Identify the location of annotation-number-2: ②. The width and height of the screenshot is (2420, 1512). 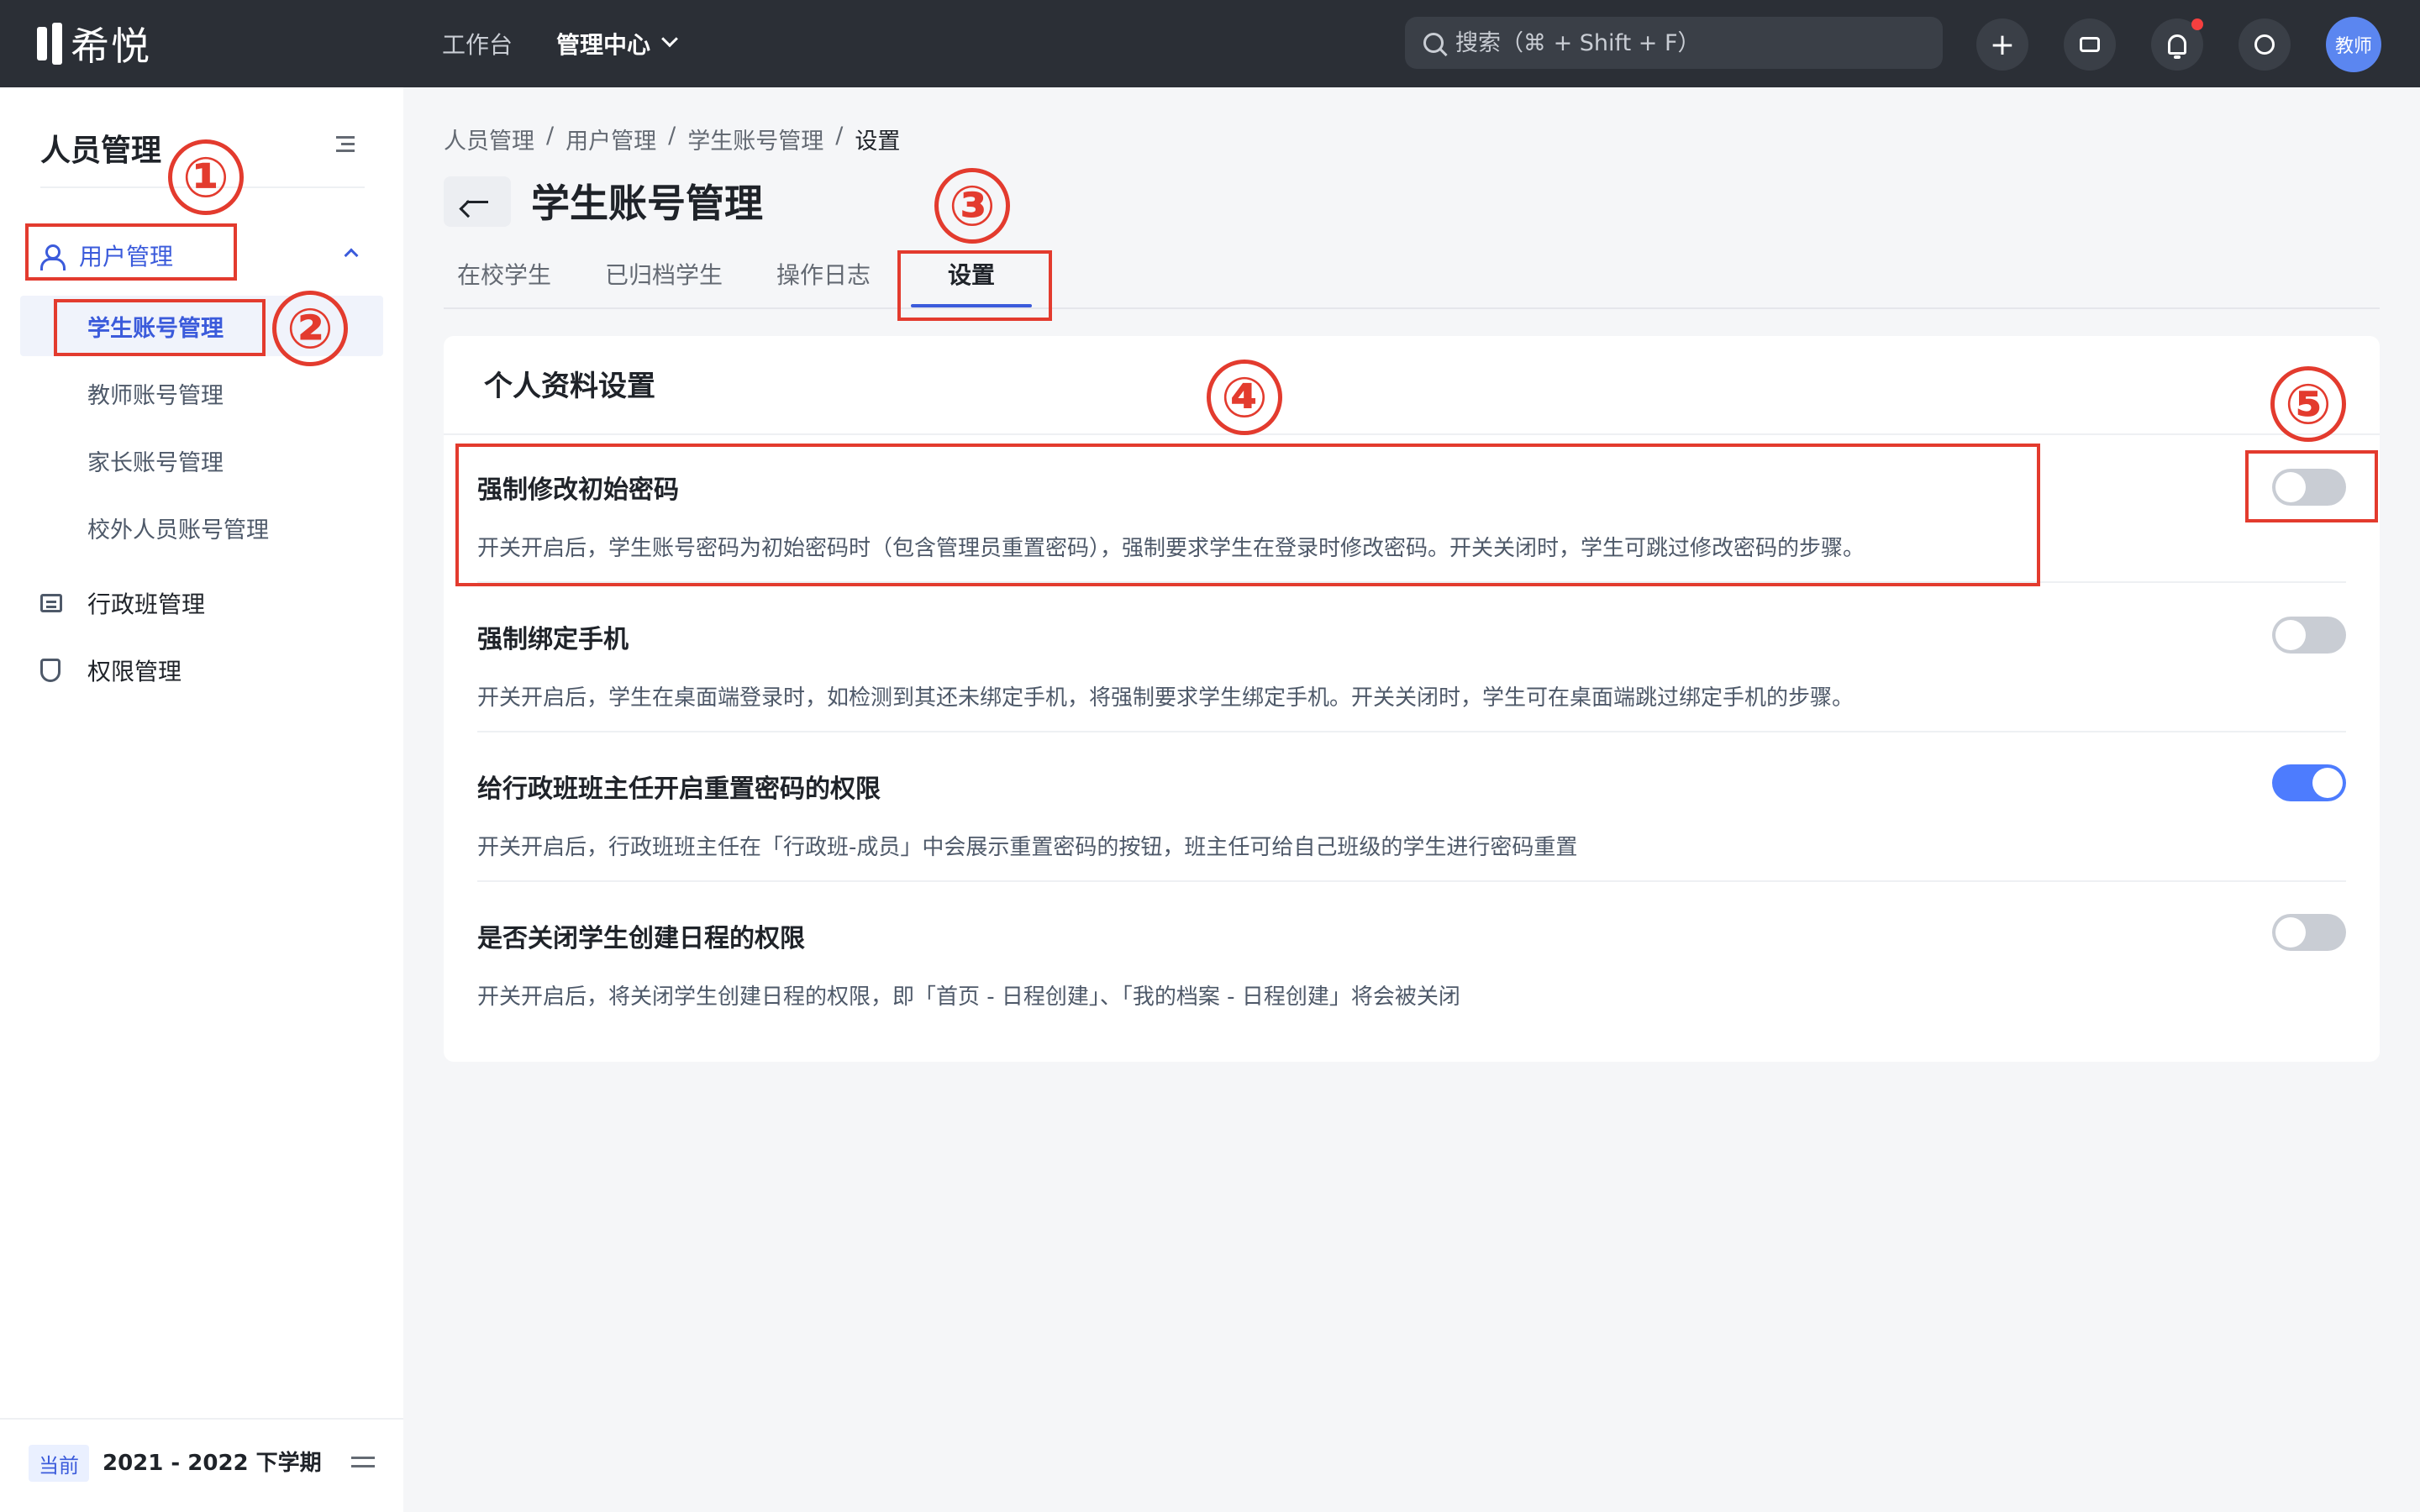
(310, 328).